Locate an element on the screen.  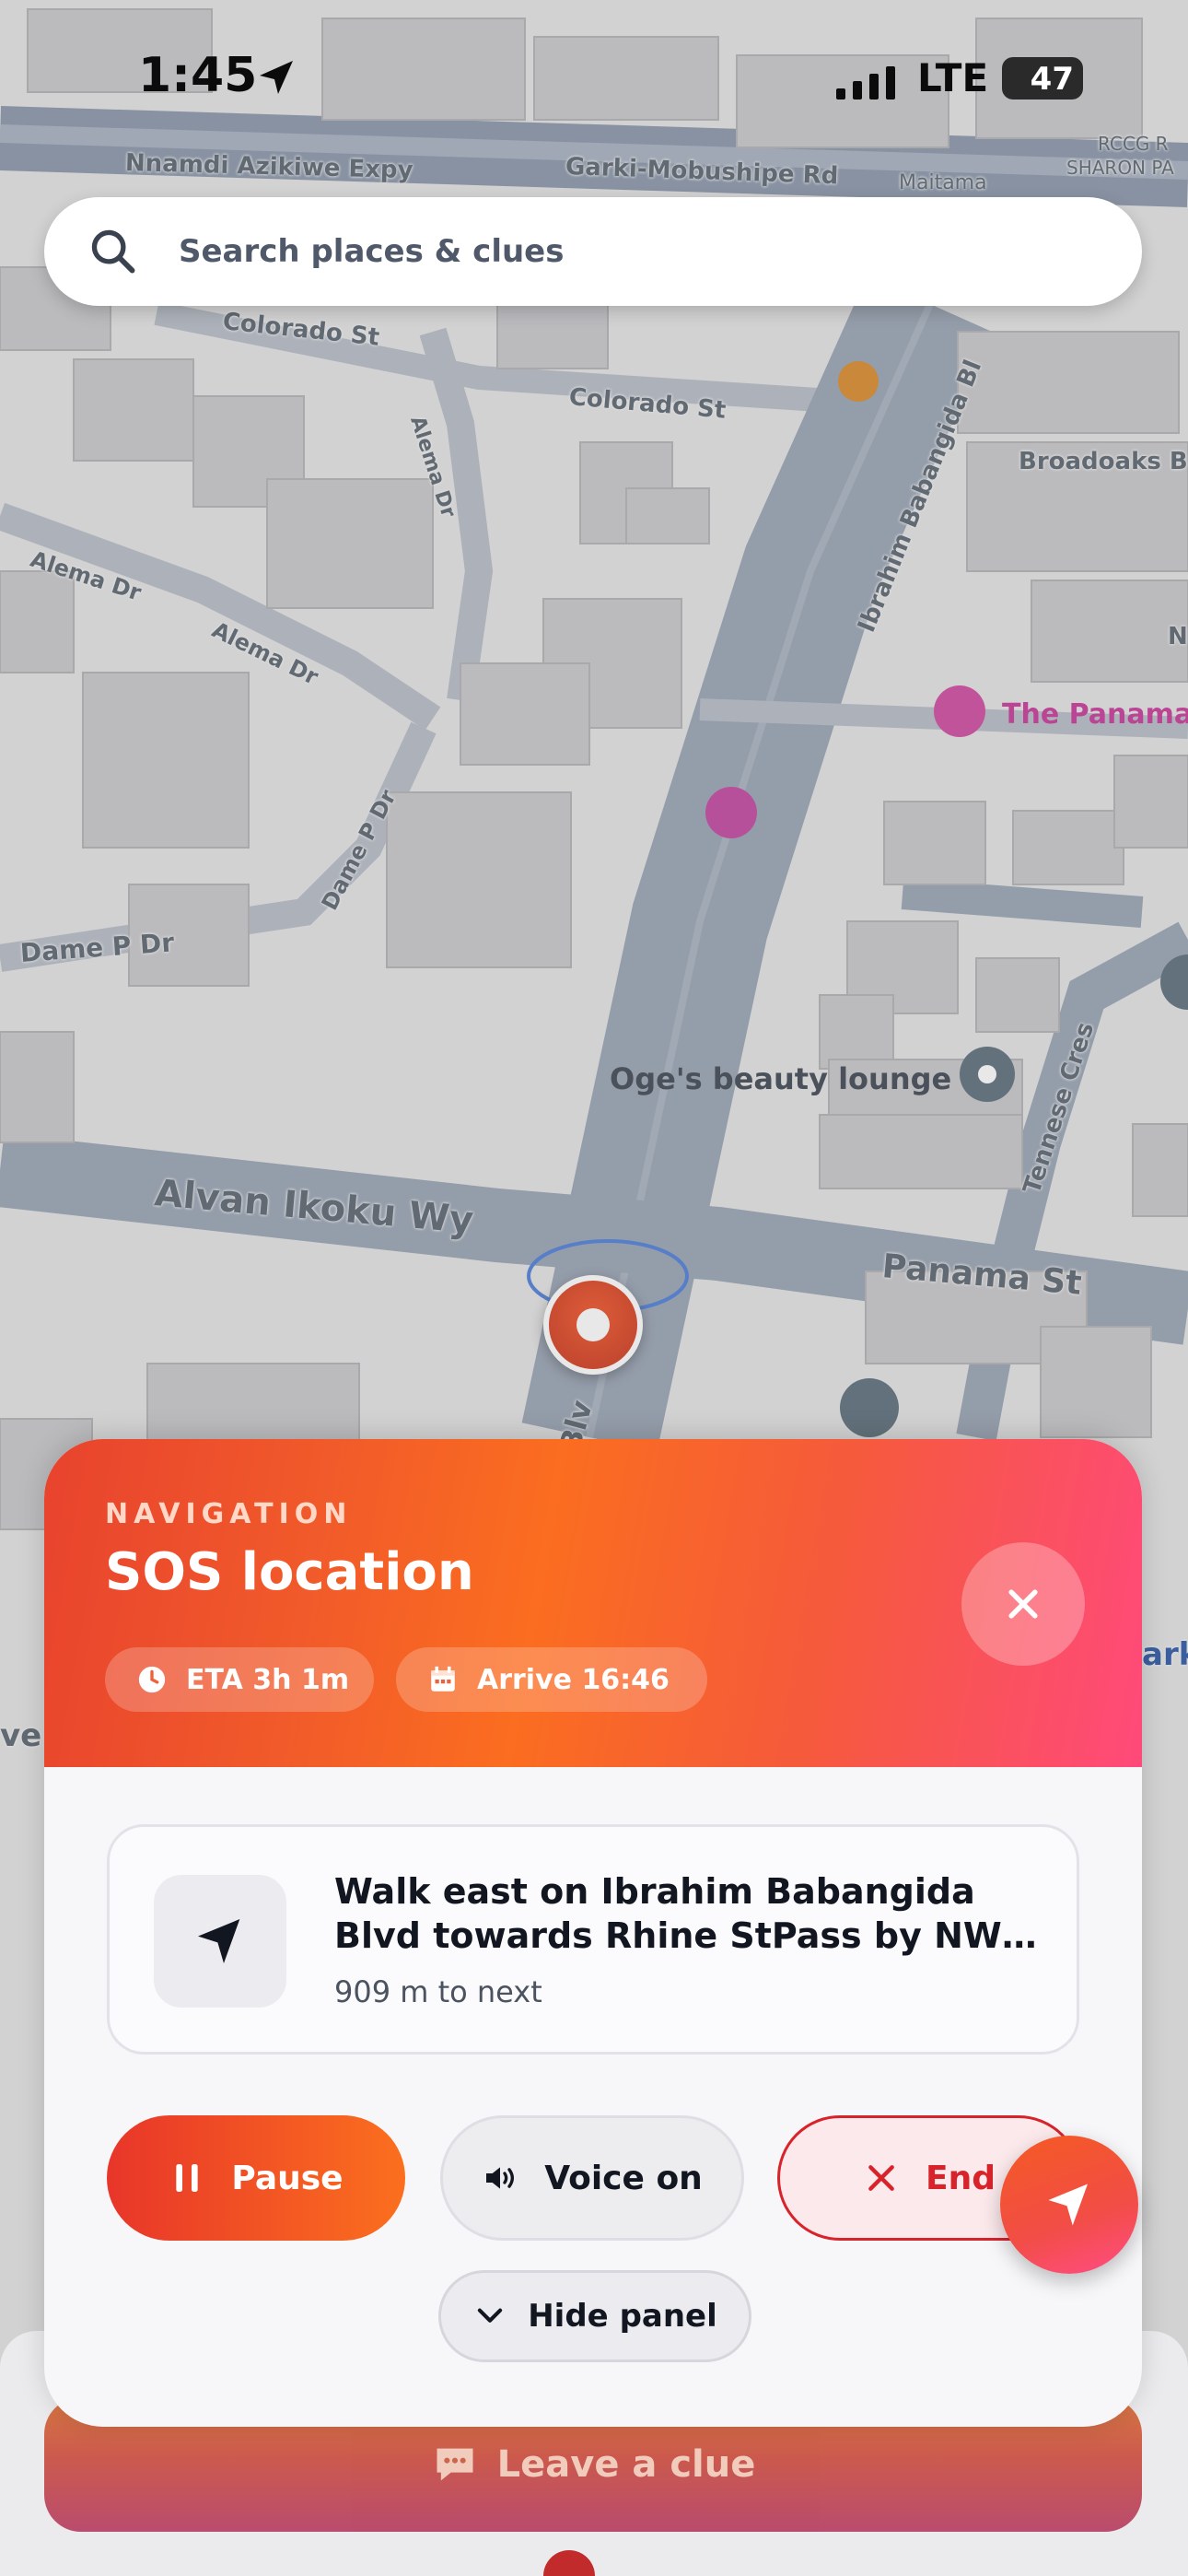
search-input is located at coordinates (639, 251).